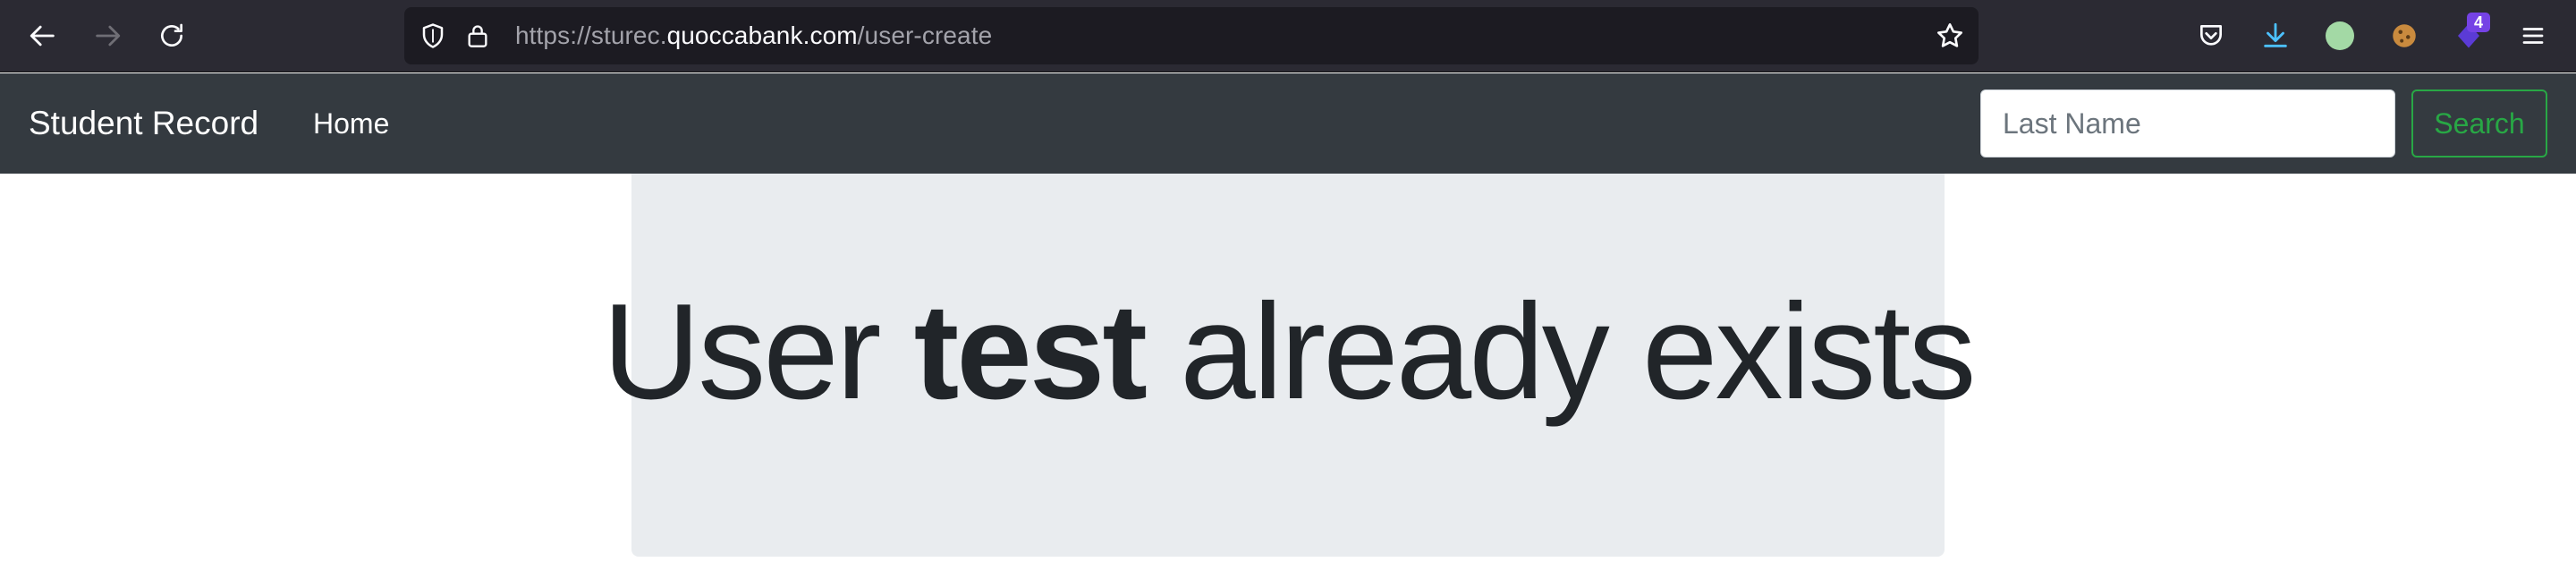 The height and width of the screenshot is (562, 2576). What do you see at coordinates (2187, 123) in the screenshot?
I see `last-name-search-input` at bounding box center [2187, 123].